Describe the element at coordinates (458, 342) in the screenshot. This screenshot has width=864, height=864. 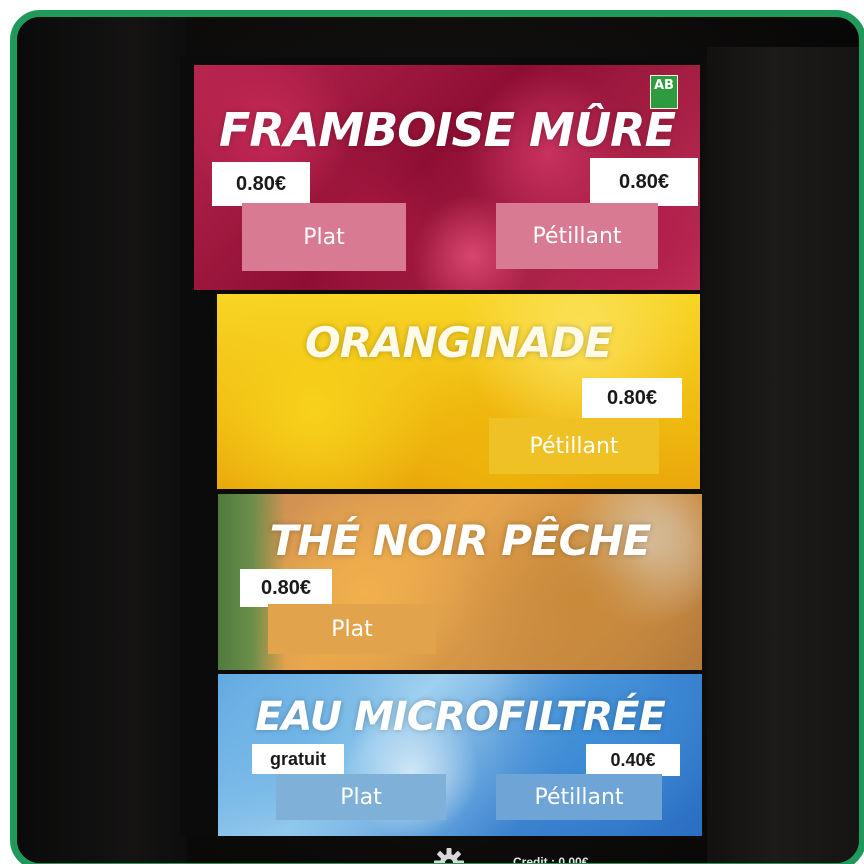
I see `product-title: ORANGINADE` at that location.